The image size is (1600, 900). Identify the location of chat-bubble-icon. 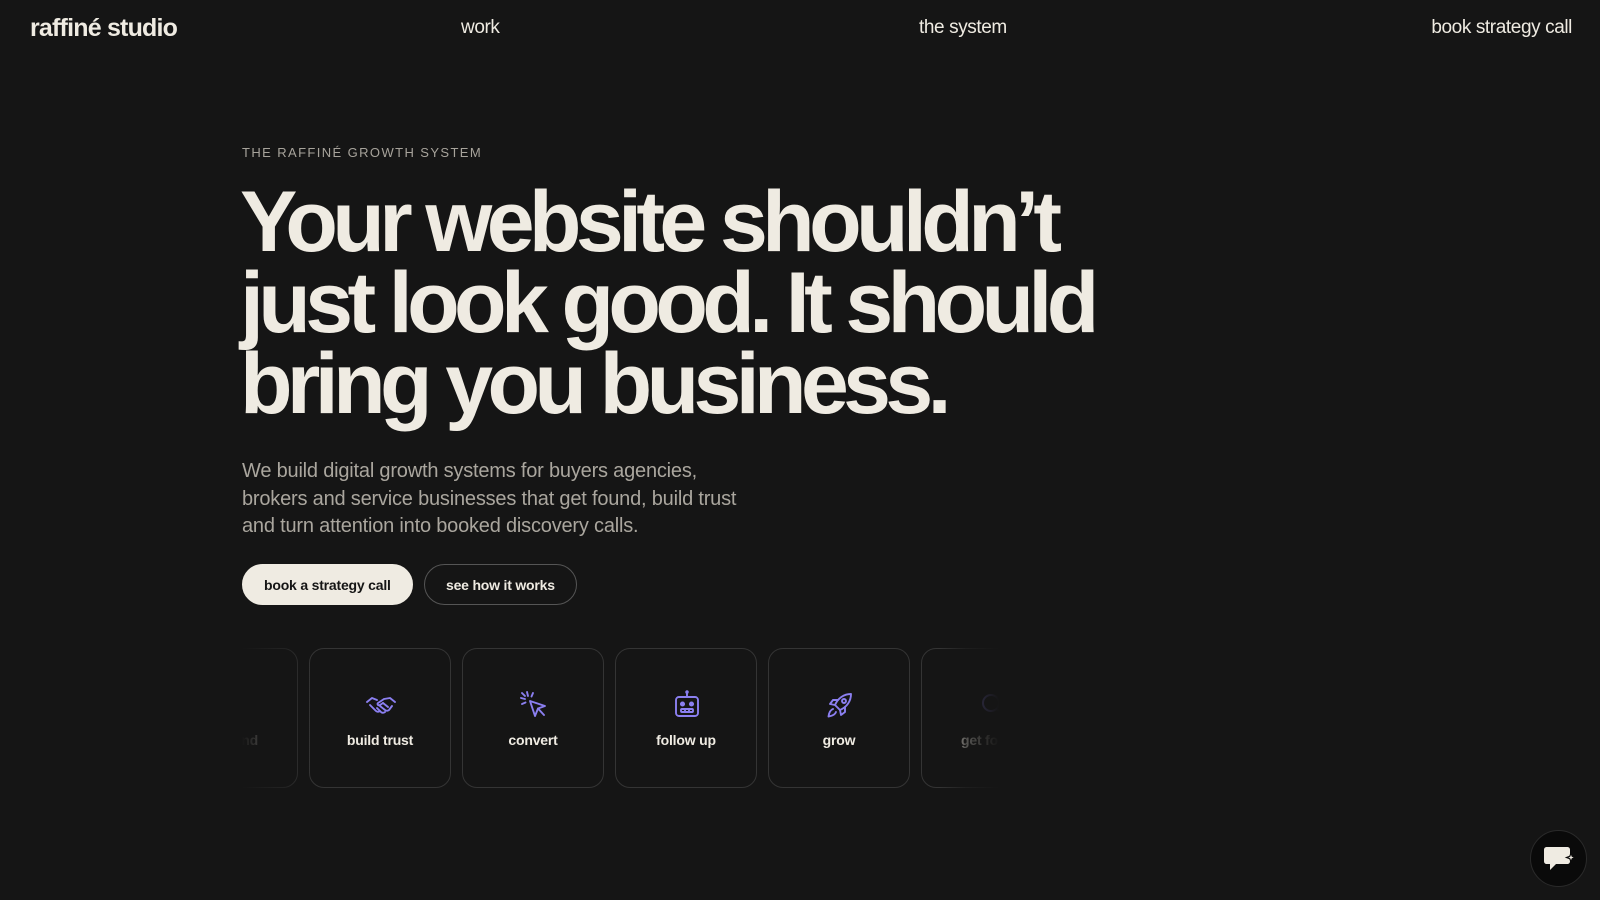
(1559, 858).